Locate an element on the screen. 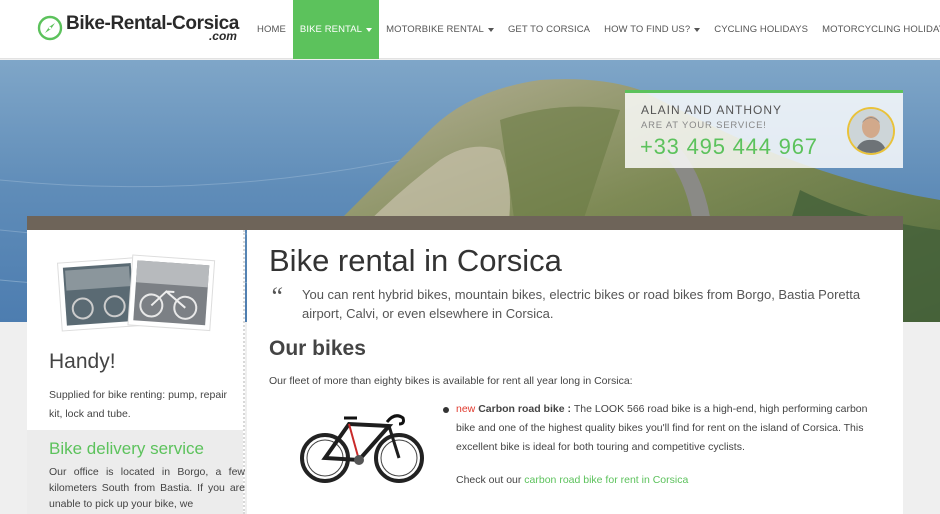  section-title-our-bikes: Our bikes is located at coordinates (317, 348).